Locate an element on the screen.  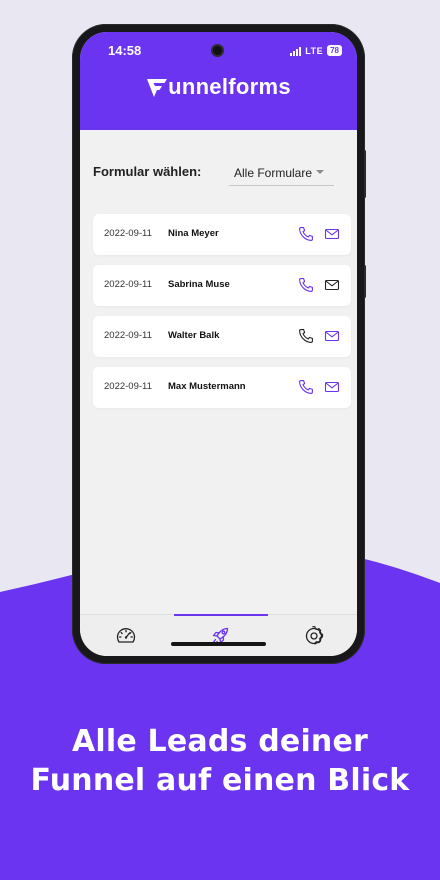
lead-item: 2022-09-11 Max Mustermann is located at coordinates (222, 387).